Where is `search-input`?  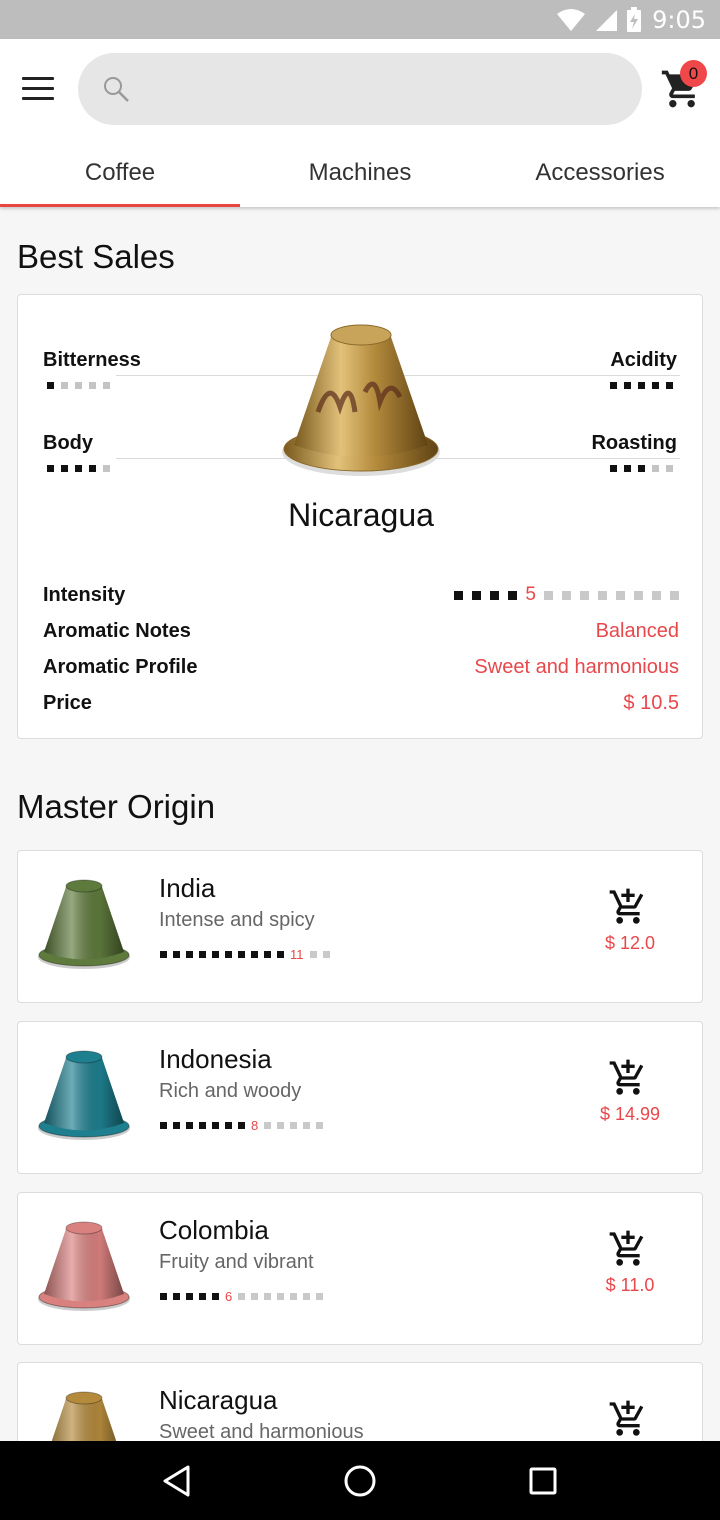 search-input is located at coordinates (379, 89).